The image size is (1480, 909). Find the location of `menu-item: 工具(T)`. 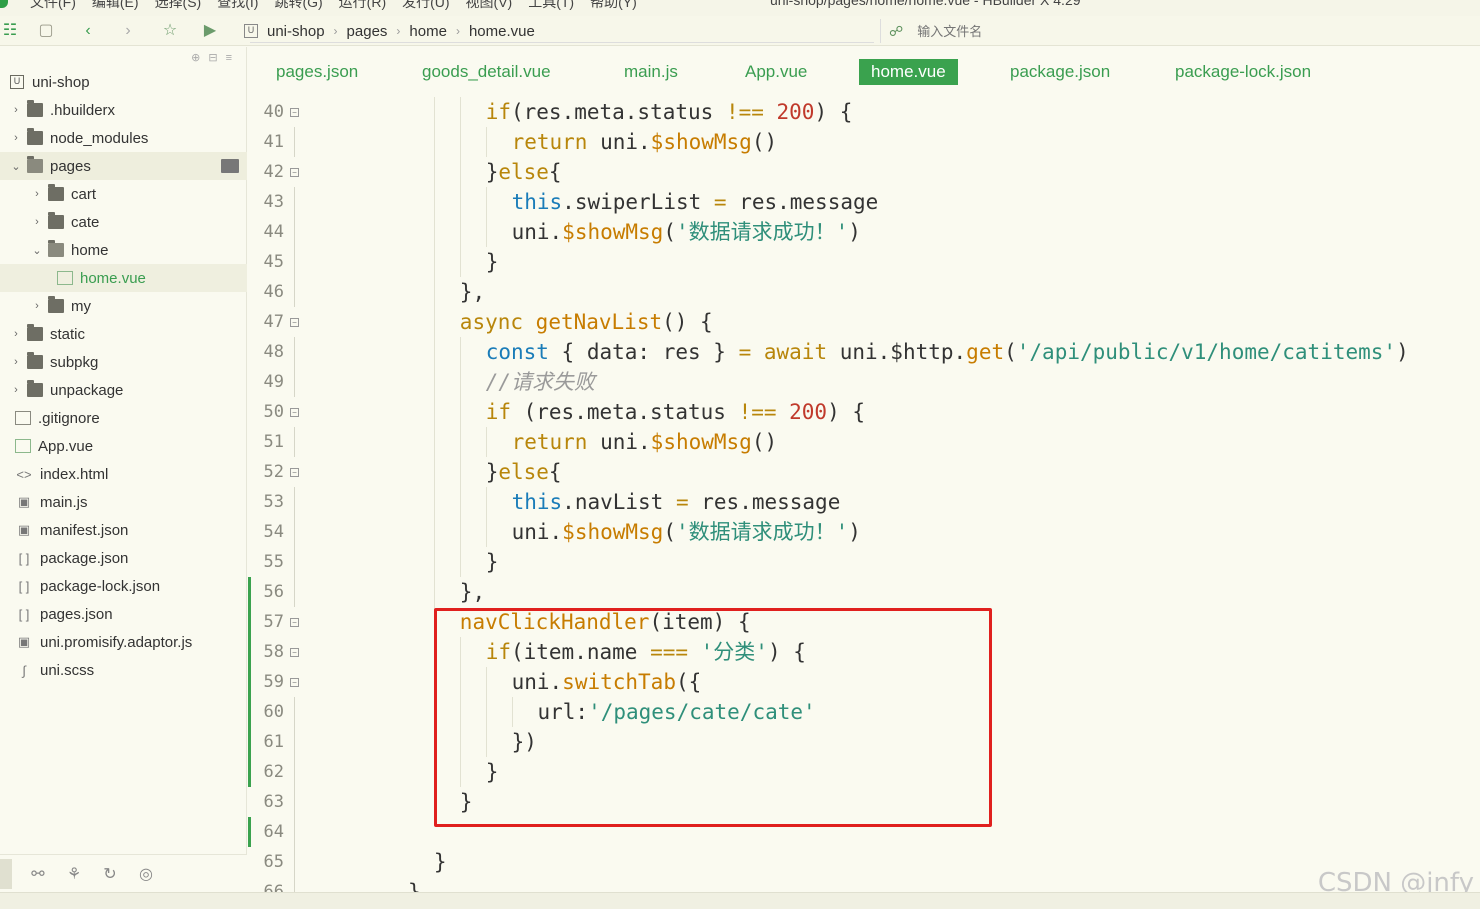

menu-item: 工具(T) is located at coordinates (551, 6).